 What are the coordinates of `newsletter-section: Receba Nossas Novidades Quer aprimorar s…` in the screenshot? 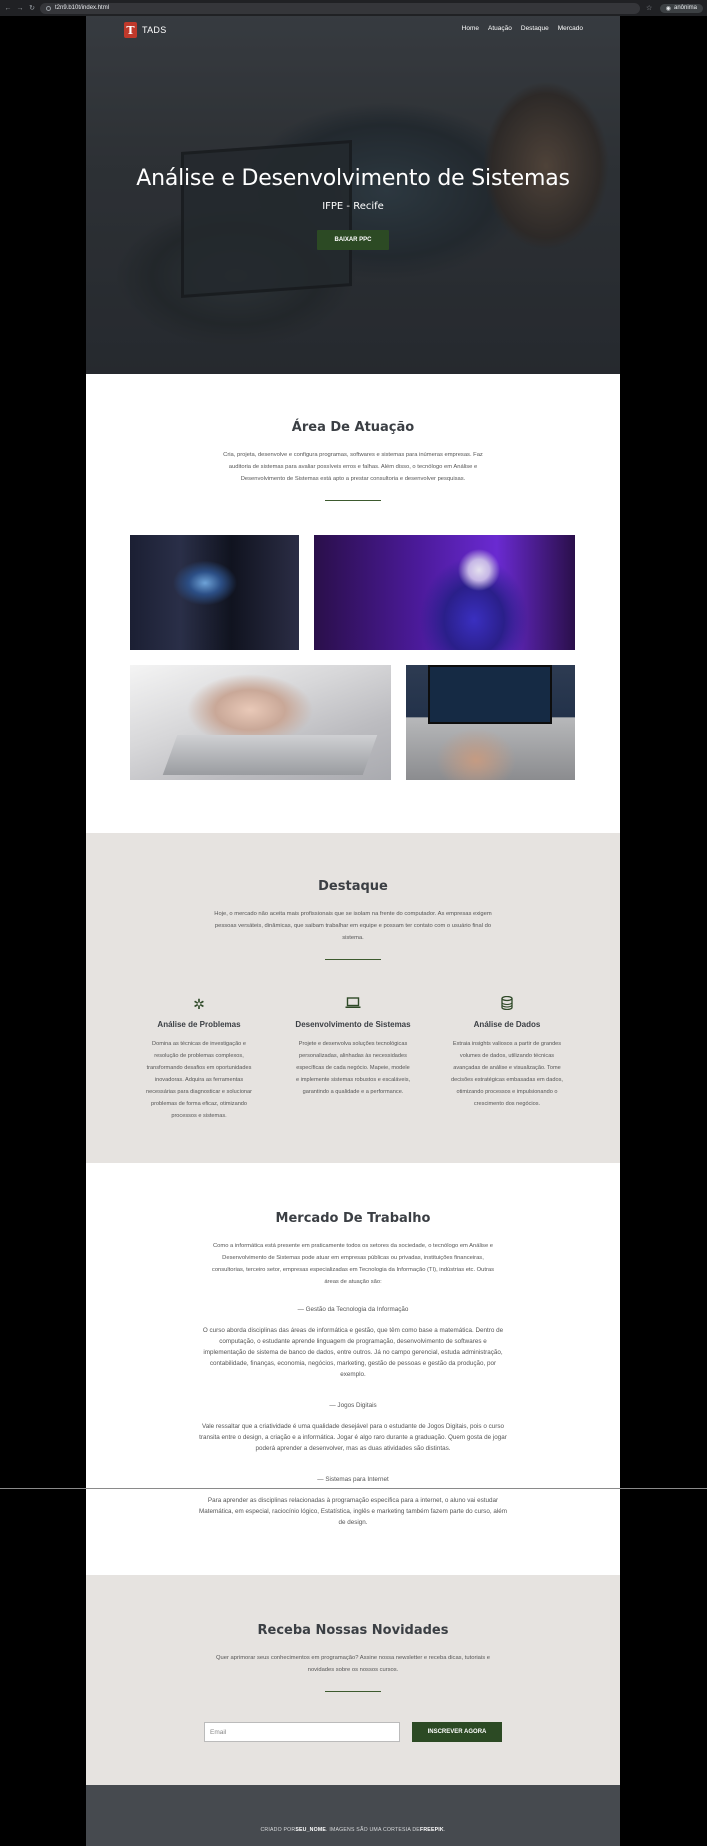 It's located at (353, 1680).